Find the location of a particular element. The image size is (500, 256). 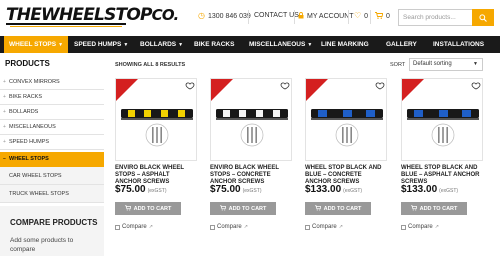

logo-underline is located at coordinates (66, 24).